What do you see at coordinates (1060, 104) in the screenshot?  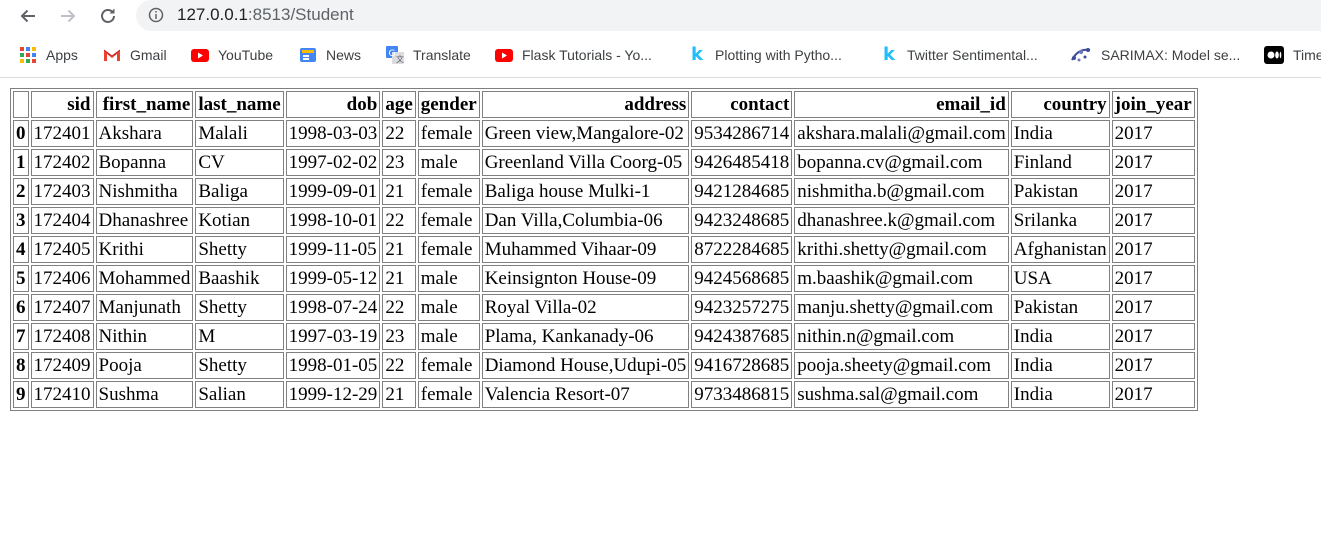 I see `column-header-country: country` at bounding box center [1060, 104].